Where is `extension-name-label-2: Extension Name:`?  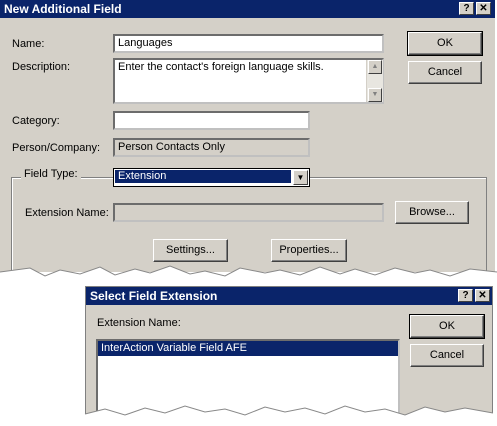
extension-name-label-2: Extension Name: is located at coordinates (139, 323).